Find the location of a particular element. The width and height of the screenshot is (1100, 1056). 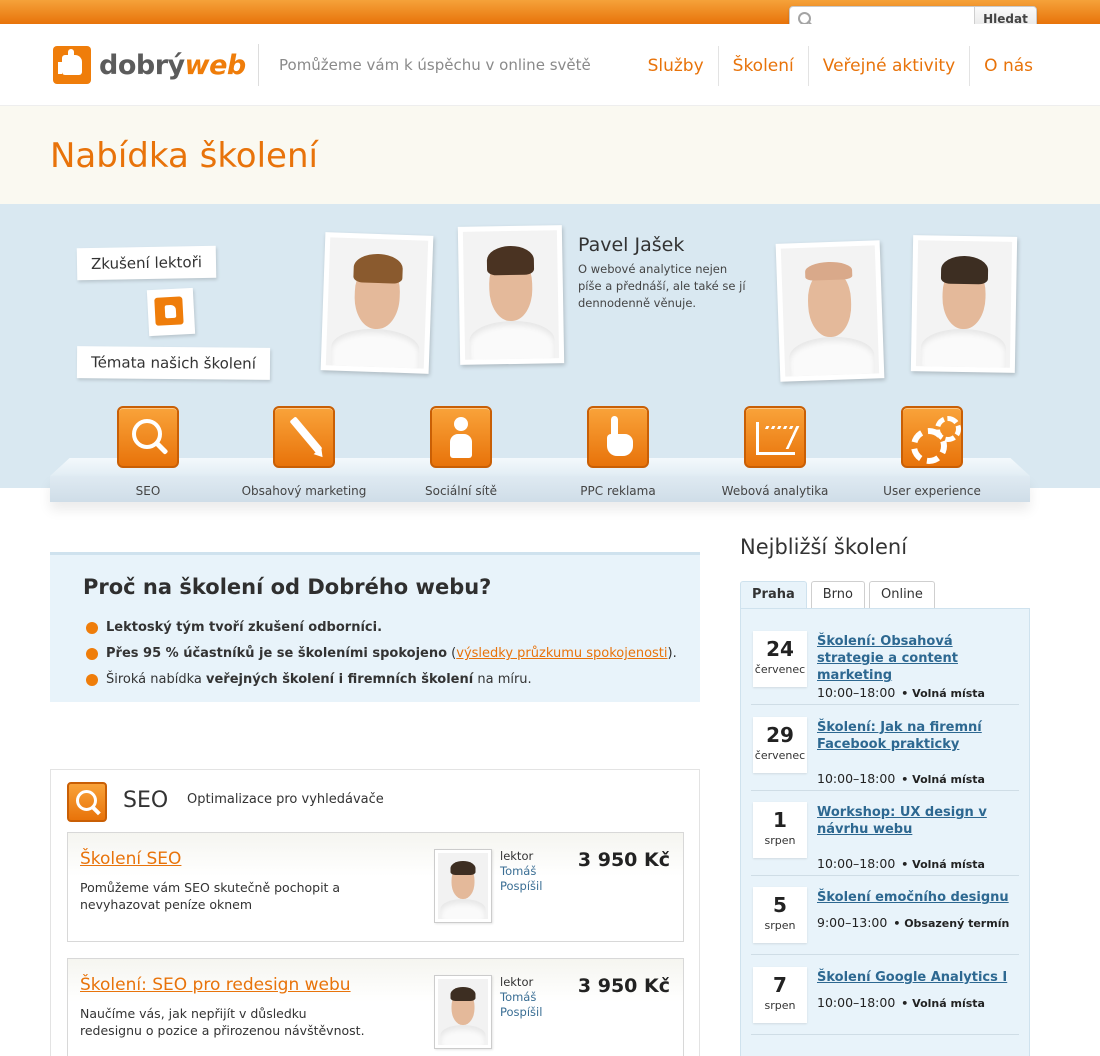

event-status: • Obsazený termín is located at coordinates (951, 923).